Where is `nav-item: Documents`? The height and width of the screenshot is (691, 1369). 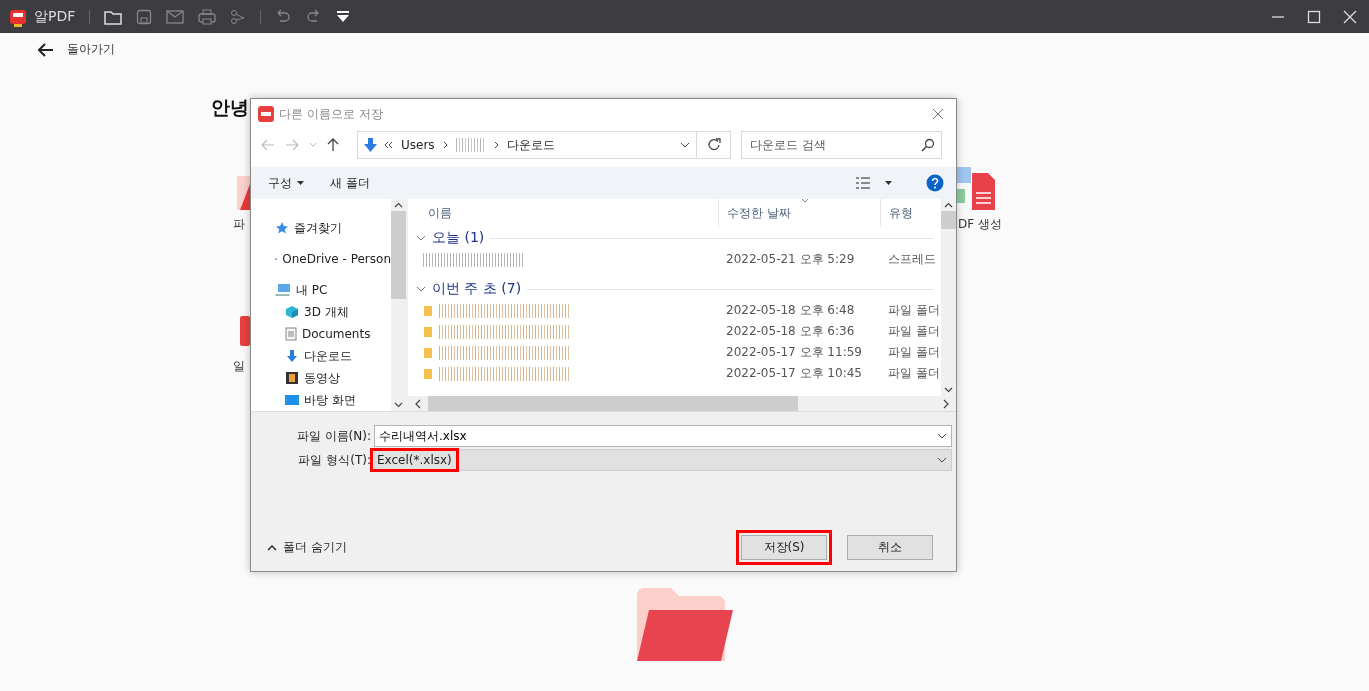
nav-item: Documents is located at coordinates (336, 334).